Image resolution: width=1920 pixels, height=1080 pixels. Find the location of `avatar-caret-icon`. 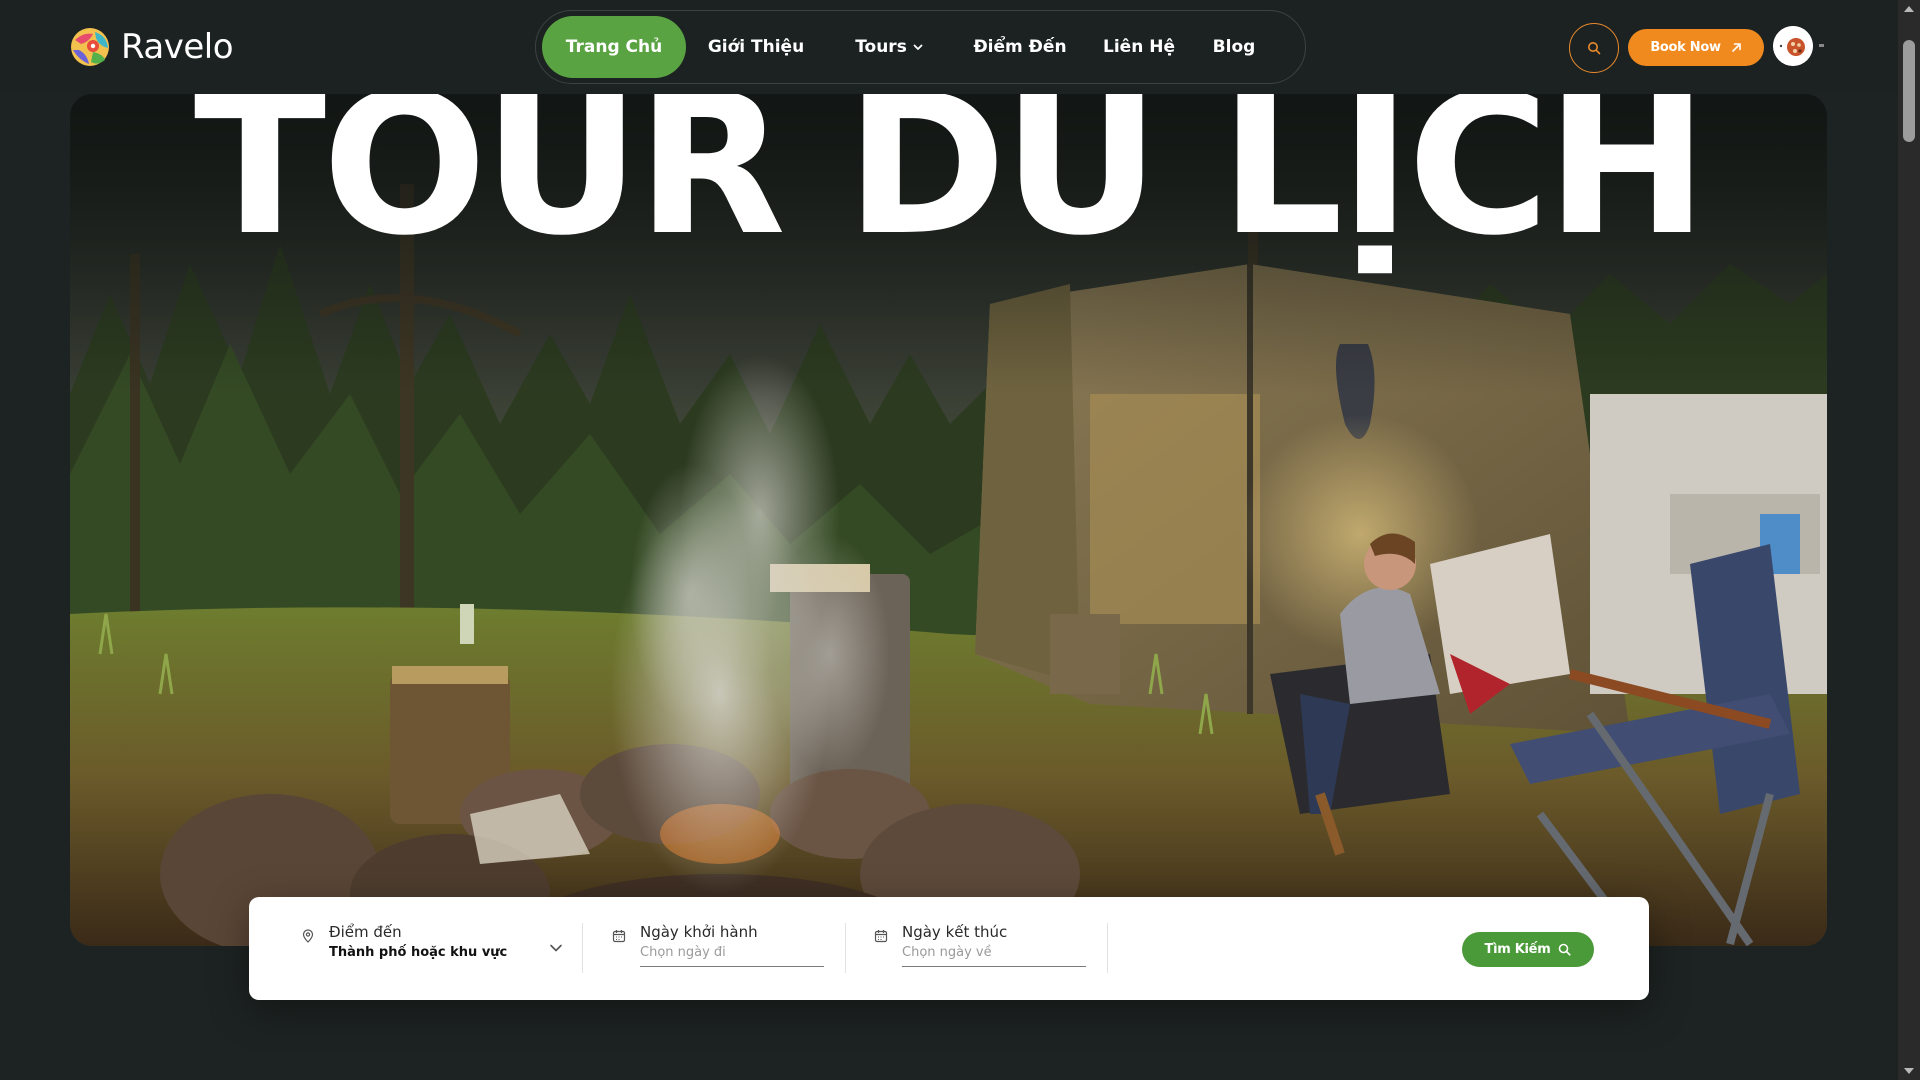

avatar-caret-icon is located at coordinates (1821, 45).